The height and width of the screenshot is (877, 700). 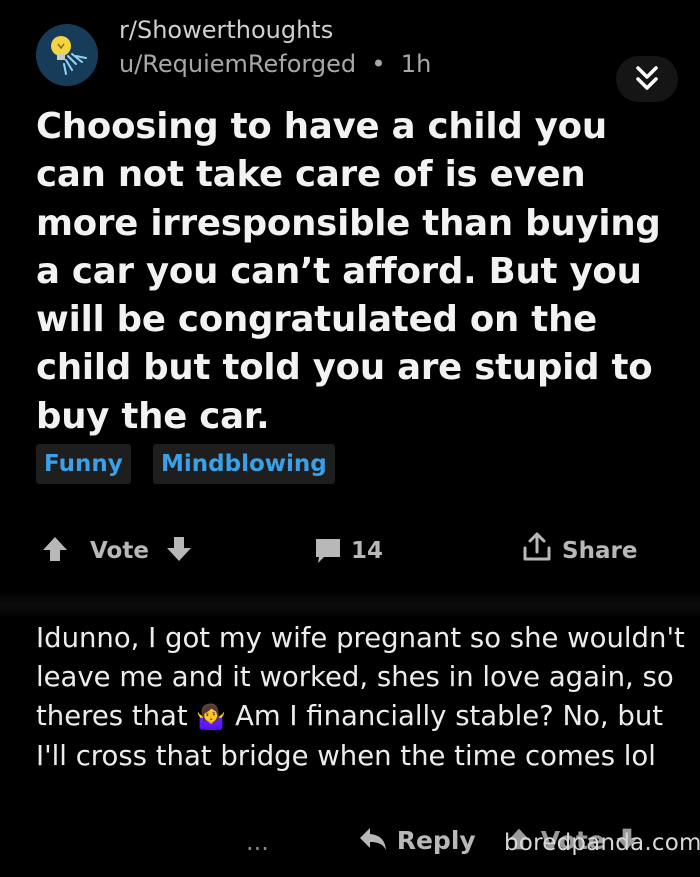 I want to click on reply-button: Reply, so click(x=417, y=840).